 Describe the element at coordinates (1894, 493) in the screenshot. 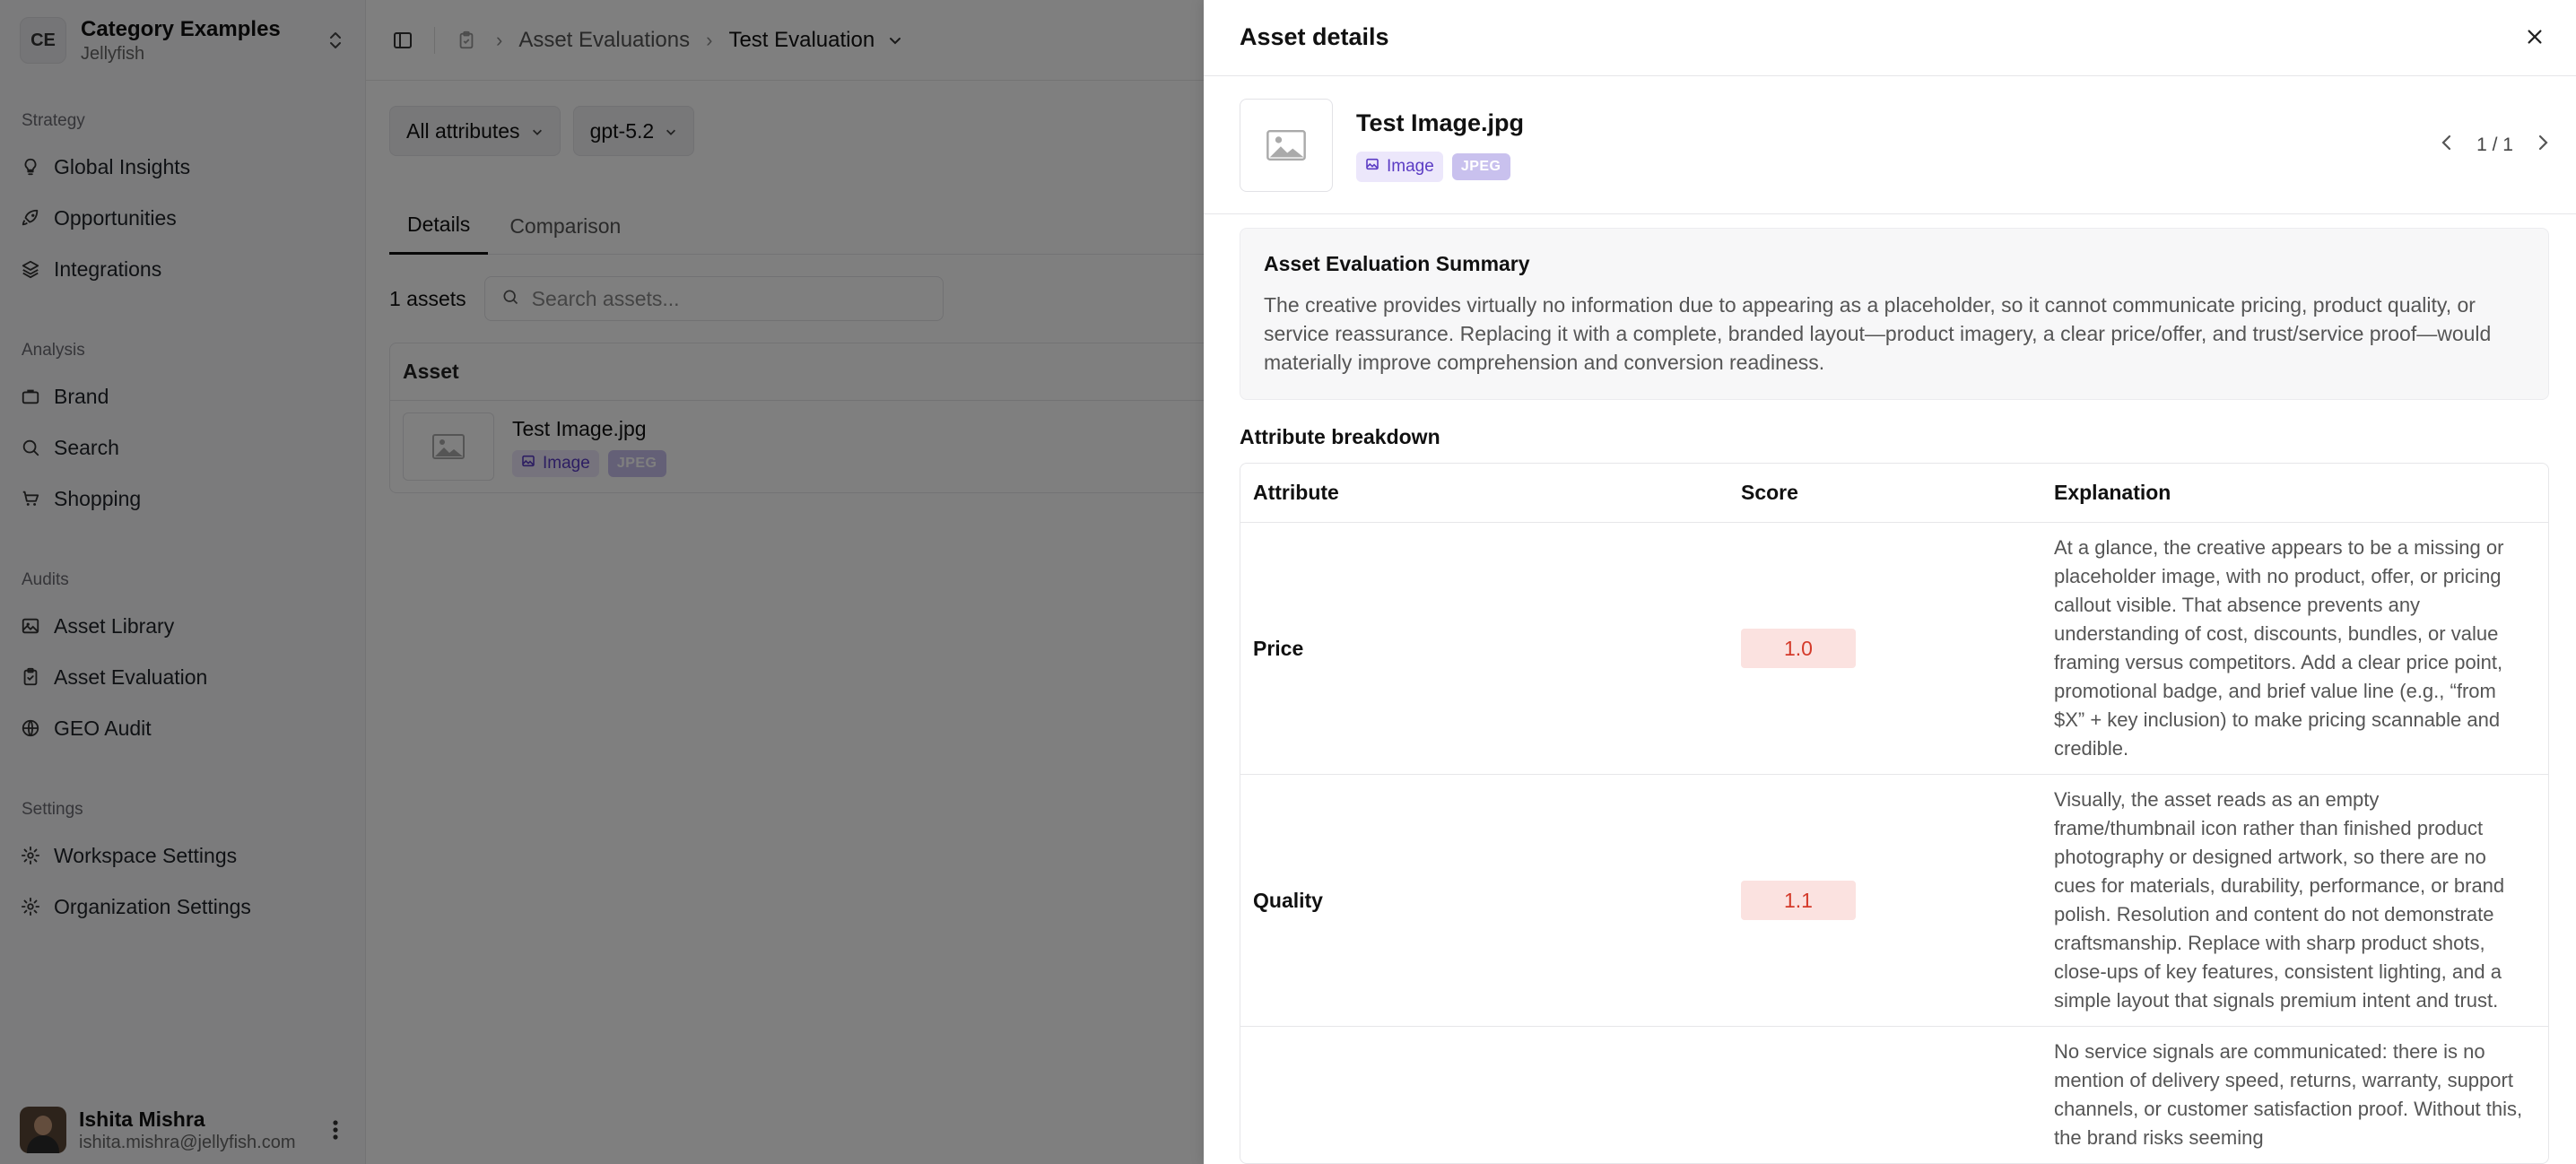

I see `breakdown-header: Attribute Score Explanation` at that location.